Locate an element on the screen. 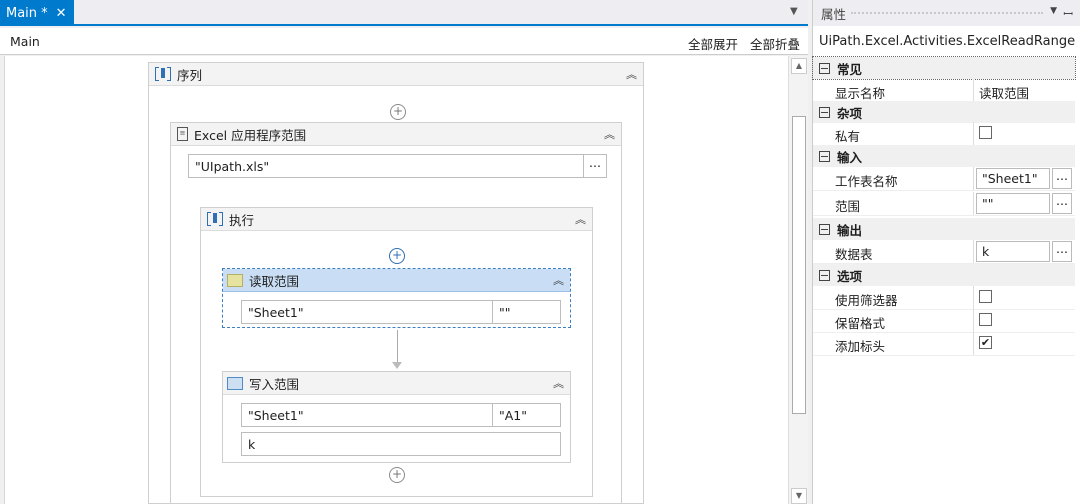  property-name: 添加标头 is located at coordinates (860, 346).